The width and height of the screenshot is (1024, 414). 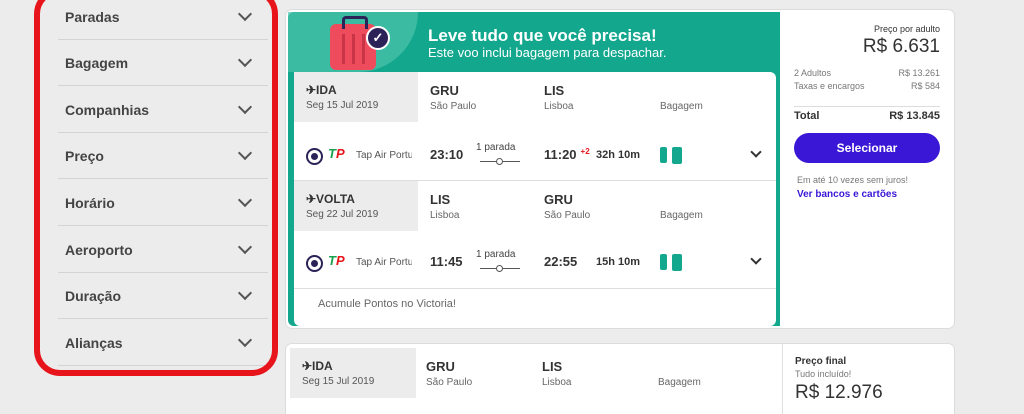 I want to click on filter-bagagem: Bagagem, so click(x=163, y=63).